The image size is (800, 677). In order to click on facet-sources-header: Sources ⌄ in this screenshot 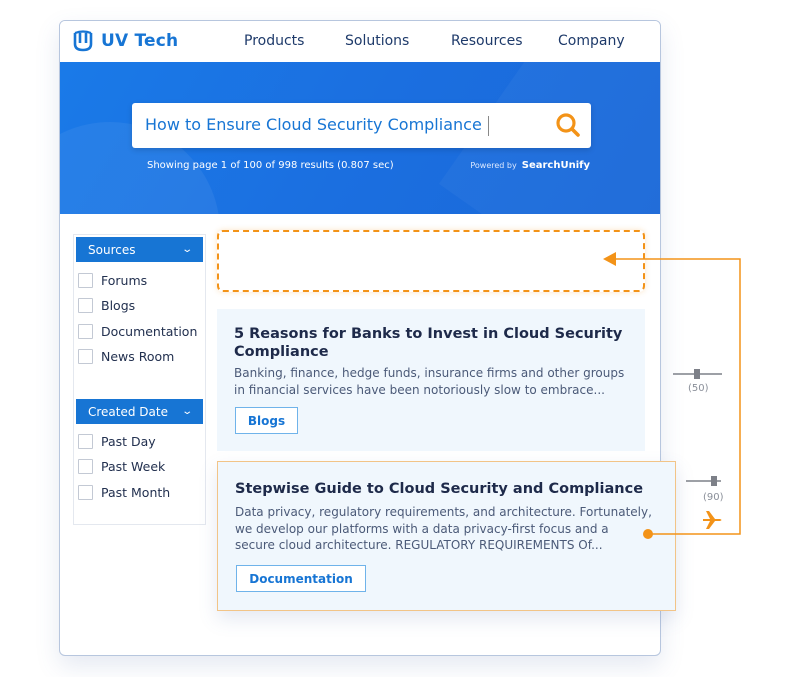, I will do `click(139, 249)`.